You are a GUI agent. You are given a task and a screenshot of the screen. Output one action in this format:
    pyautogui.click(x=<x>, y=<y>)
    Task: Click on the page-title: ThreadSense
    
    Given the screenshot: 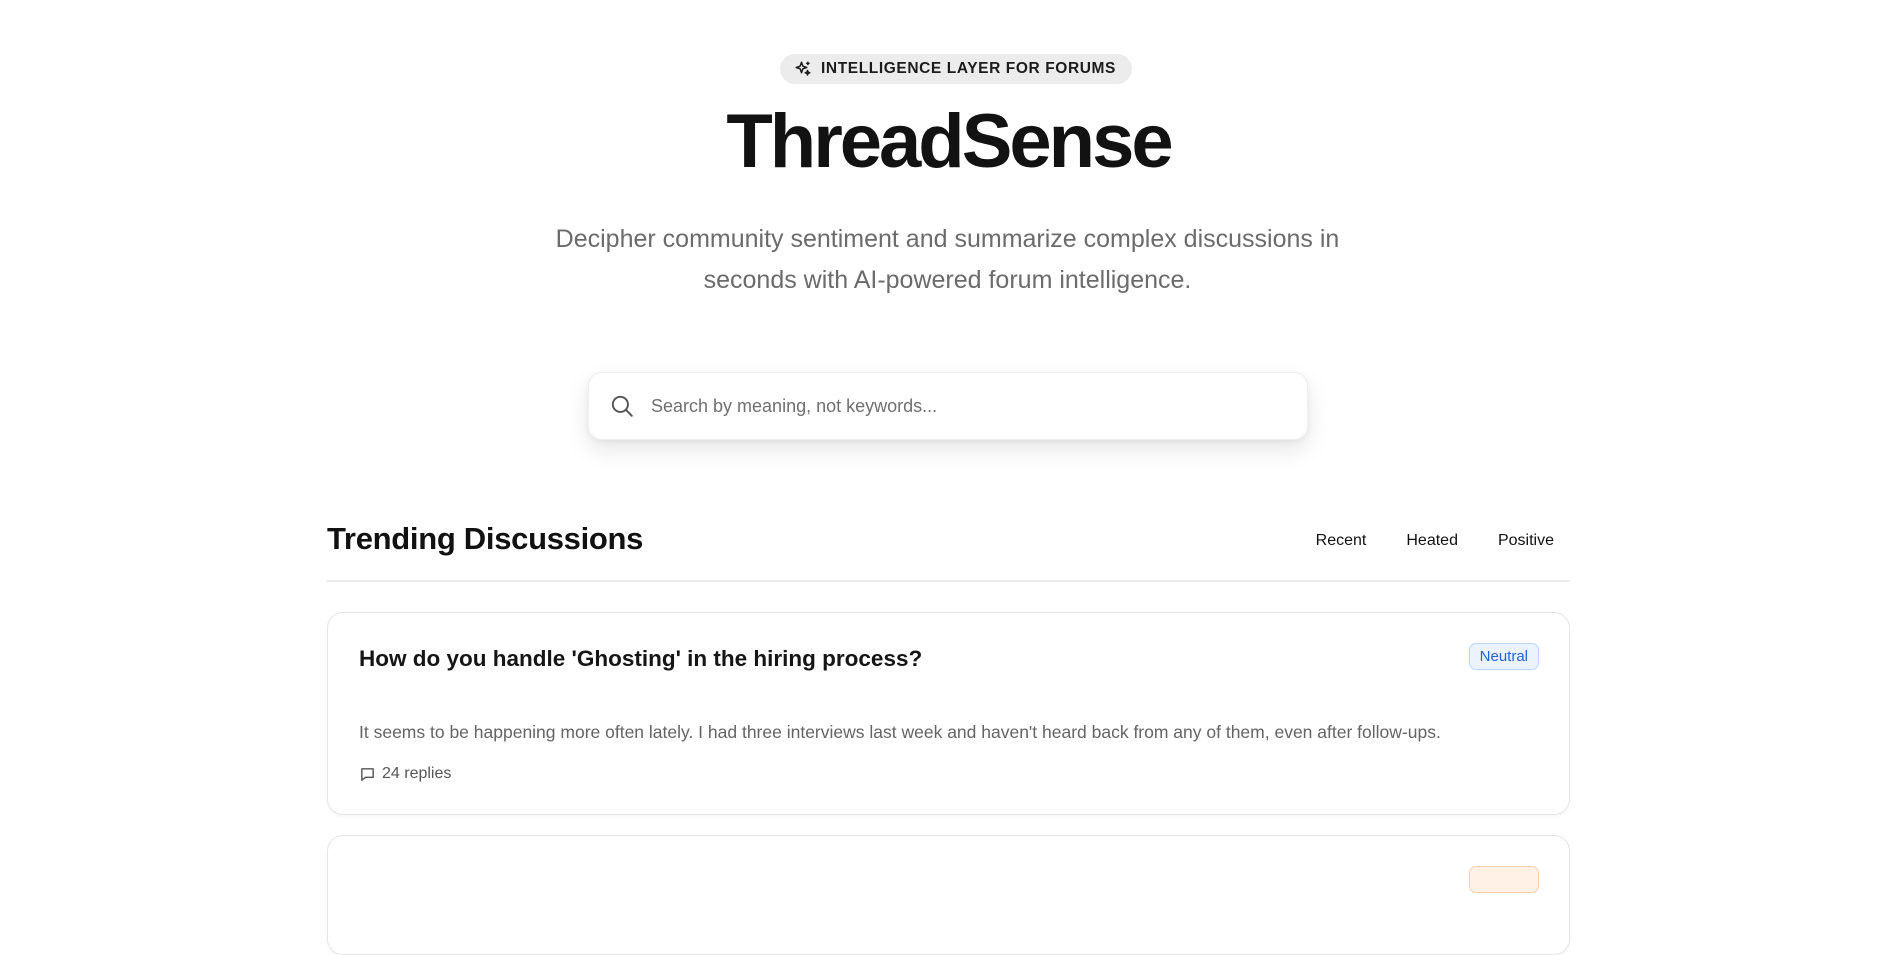 What is the action you would take?
    pyautogui.click(x=949, y=141)
    